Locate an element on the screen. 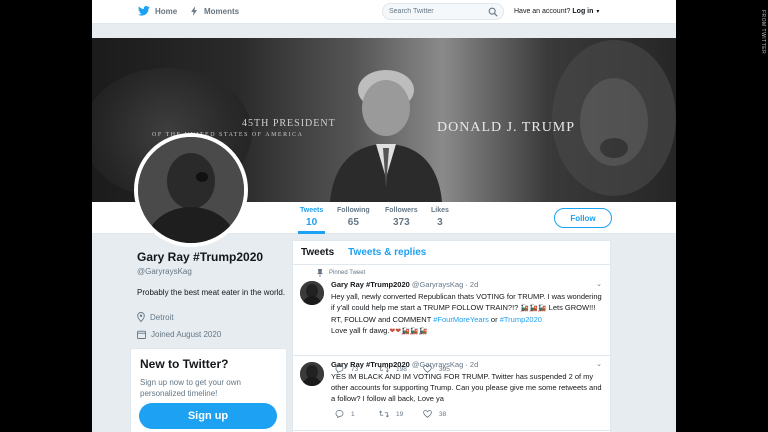 The width and height of the screenshot is (768, 432). profile-handle: @GaryraysKag is located at coordinates (212, 271).